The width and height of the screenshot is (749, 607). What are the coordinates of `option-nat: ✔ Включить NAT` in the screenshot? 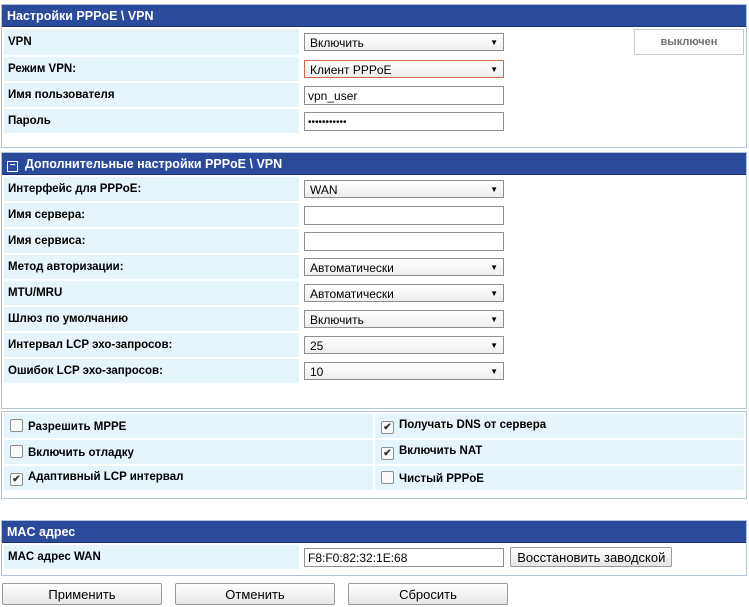 It's located at (559, 452).